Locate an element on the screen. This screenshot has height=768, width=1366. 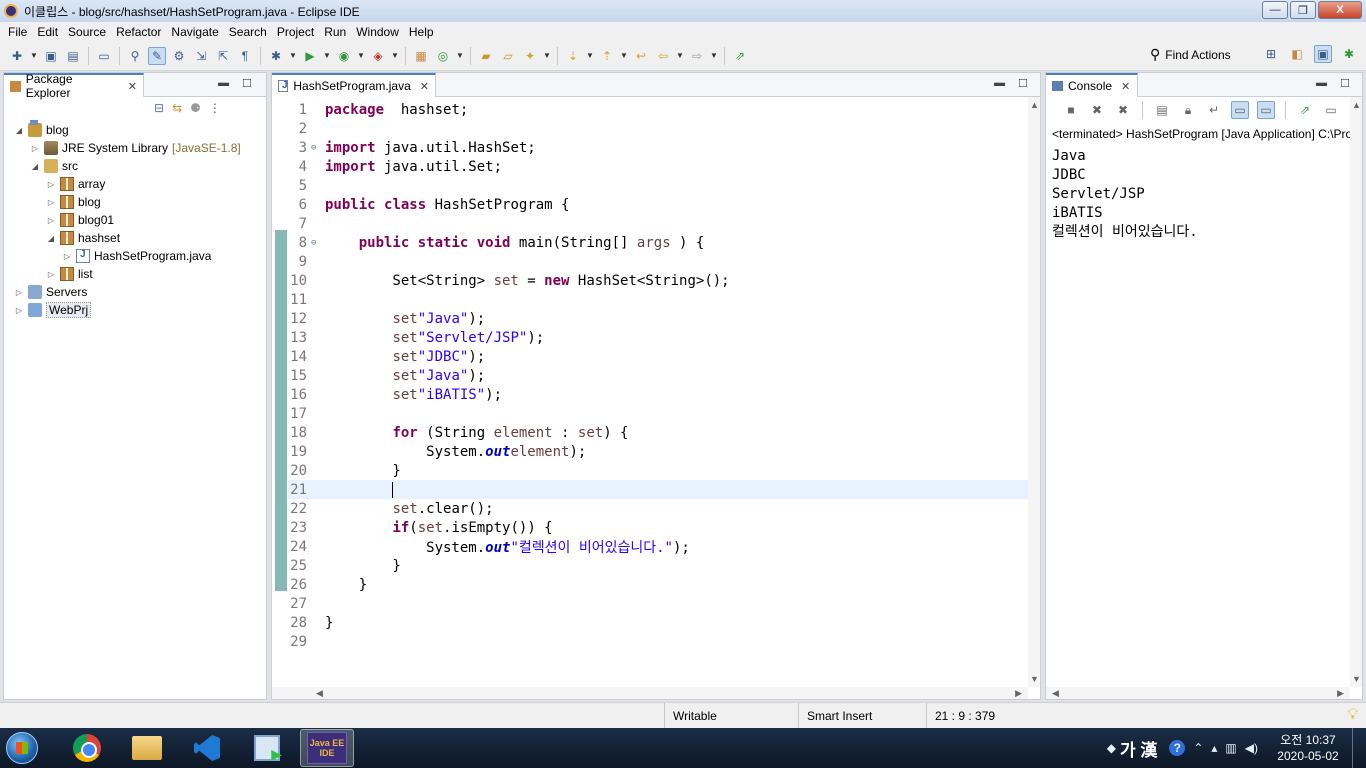
code-line: 17 is located at coordinates (658, 413).